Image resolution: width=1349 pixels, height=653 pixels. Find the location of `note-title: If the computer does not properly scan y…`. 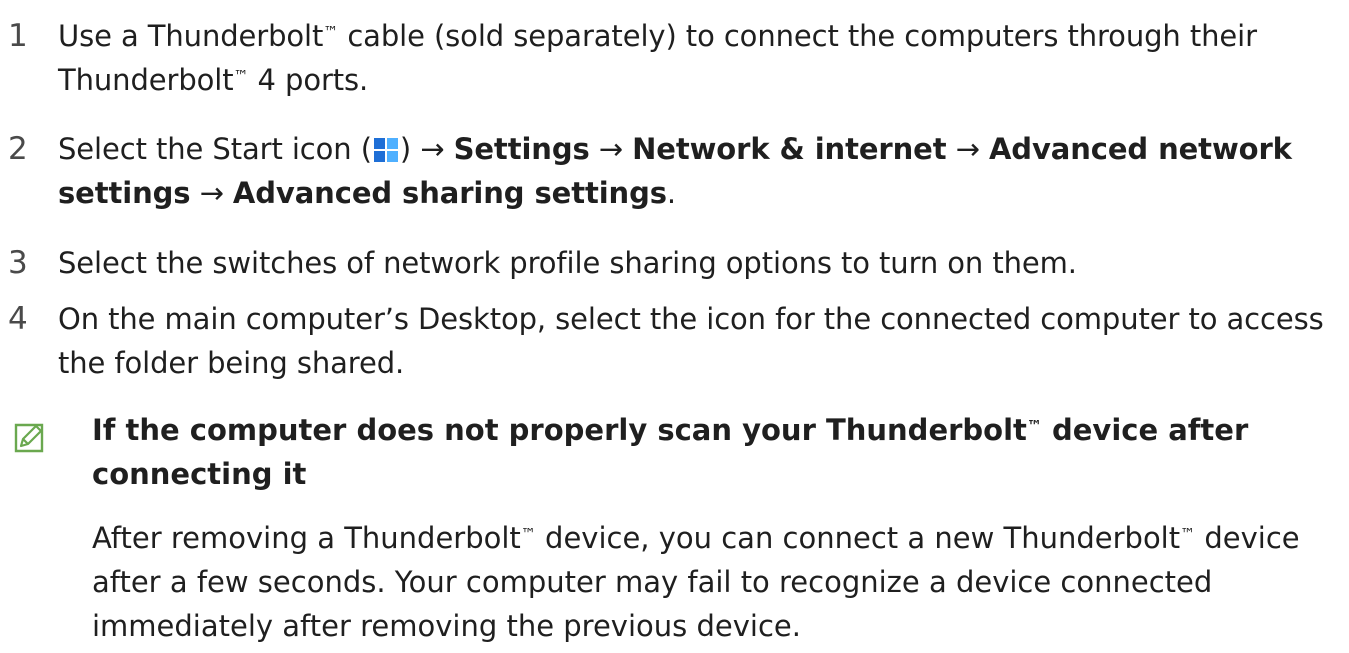

note-title: If the computer does not properly scan y… is located at coordinates (712, 452).